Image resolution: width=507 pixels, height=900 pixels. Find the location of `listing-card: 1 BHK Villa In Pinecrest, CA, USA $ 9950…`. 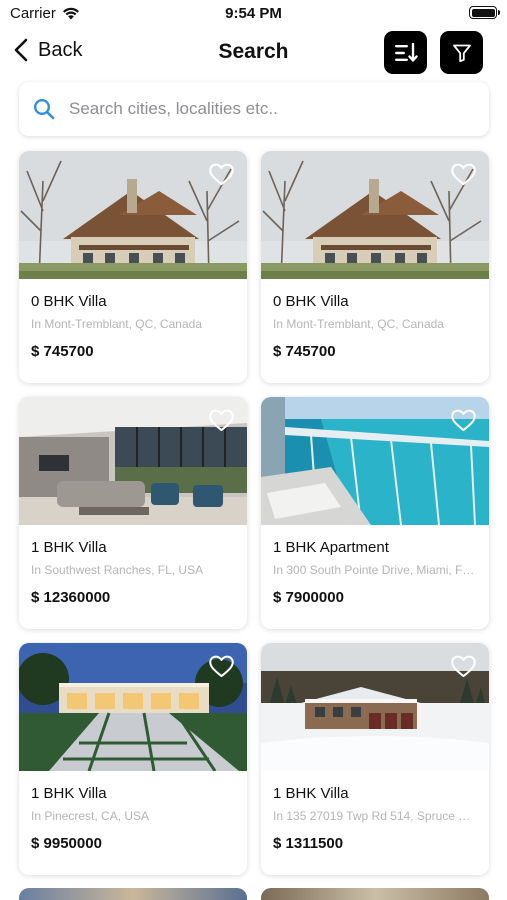

listing-card: 1 BHK Villa In Pinecrest, CA, USA $ 9950… is located at coordinates (133, 759).